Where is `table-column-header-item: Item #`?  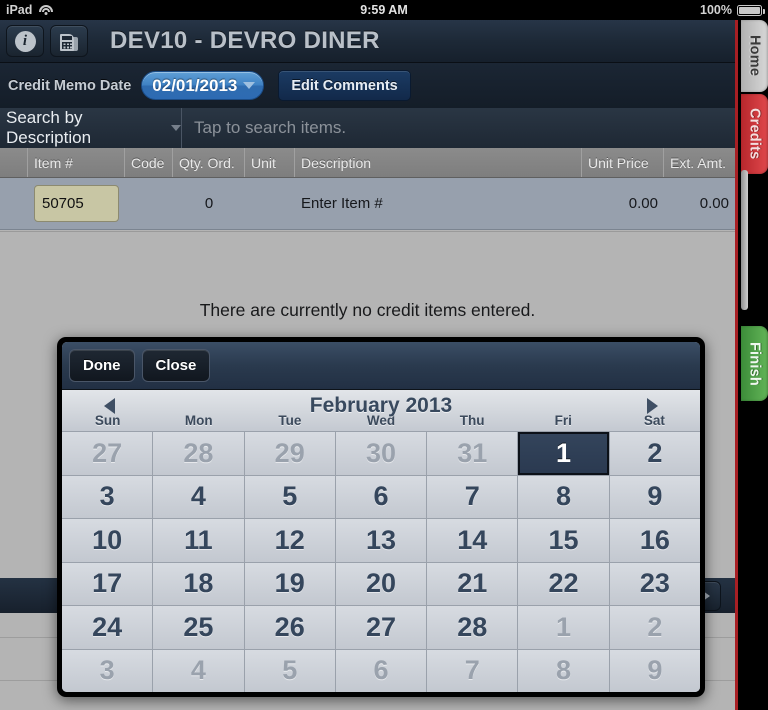
table-column-header-item: Item # is located at coordinates (76, 162).